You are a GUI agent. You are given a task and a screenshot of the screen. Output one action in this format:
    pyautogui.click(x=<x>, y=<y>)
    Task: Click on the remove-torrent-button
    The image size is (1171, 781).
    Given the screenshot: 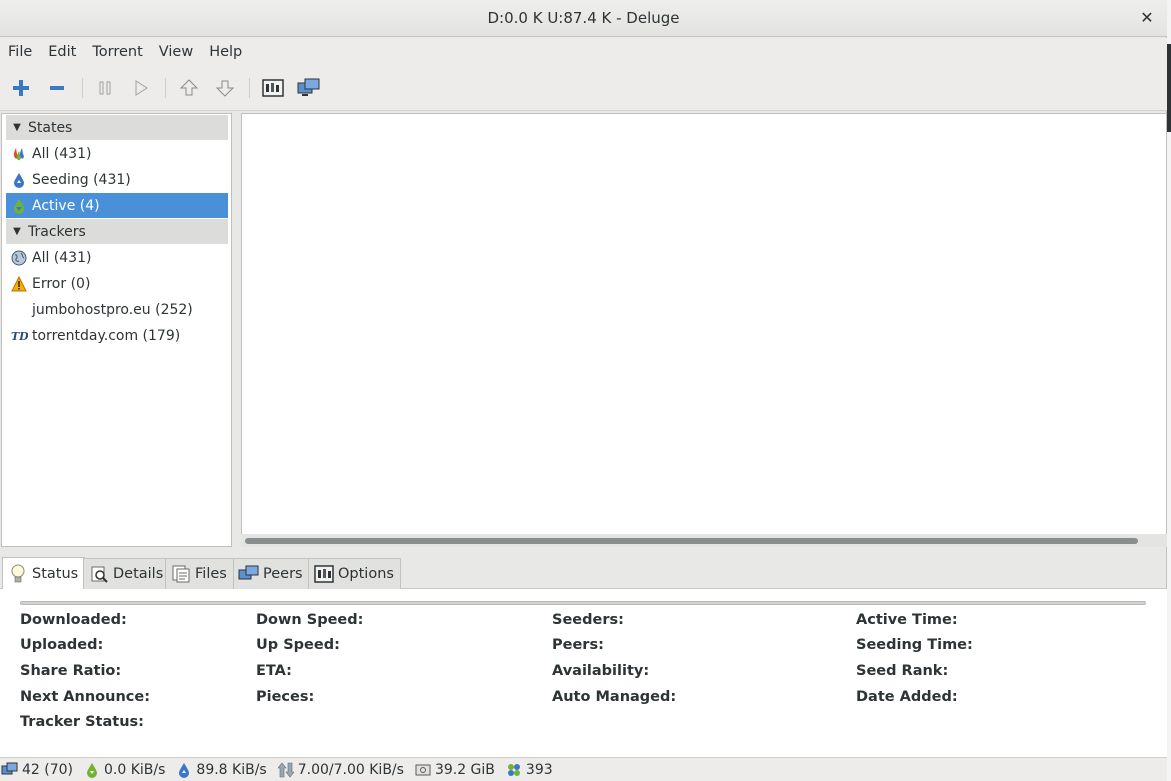 What is the action you would take?
    pyautogui.click(x=57, y=88)
    